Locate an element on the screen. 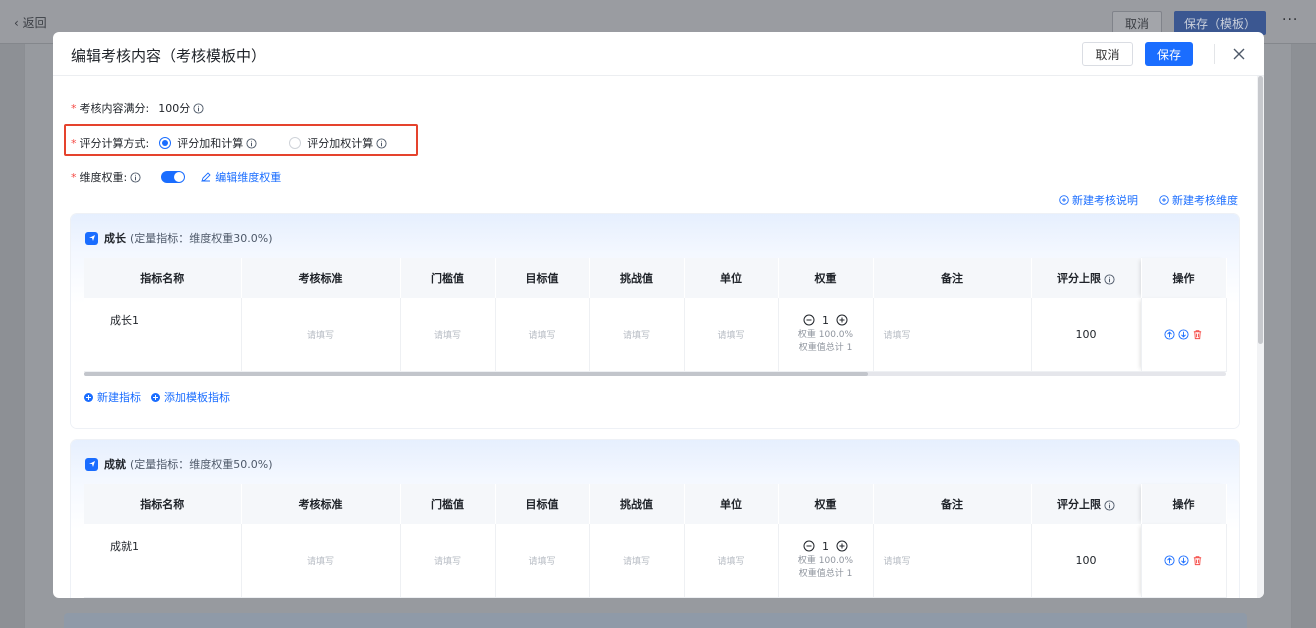 Image resolution: width=1316 pixels, height=628 pixels. plus-icon is located at coordinates (88, 397).